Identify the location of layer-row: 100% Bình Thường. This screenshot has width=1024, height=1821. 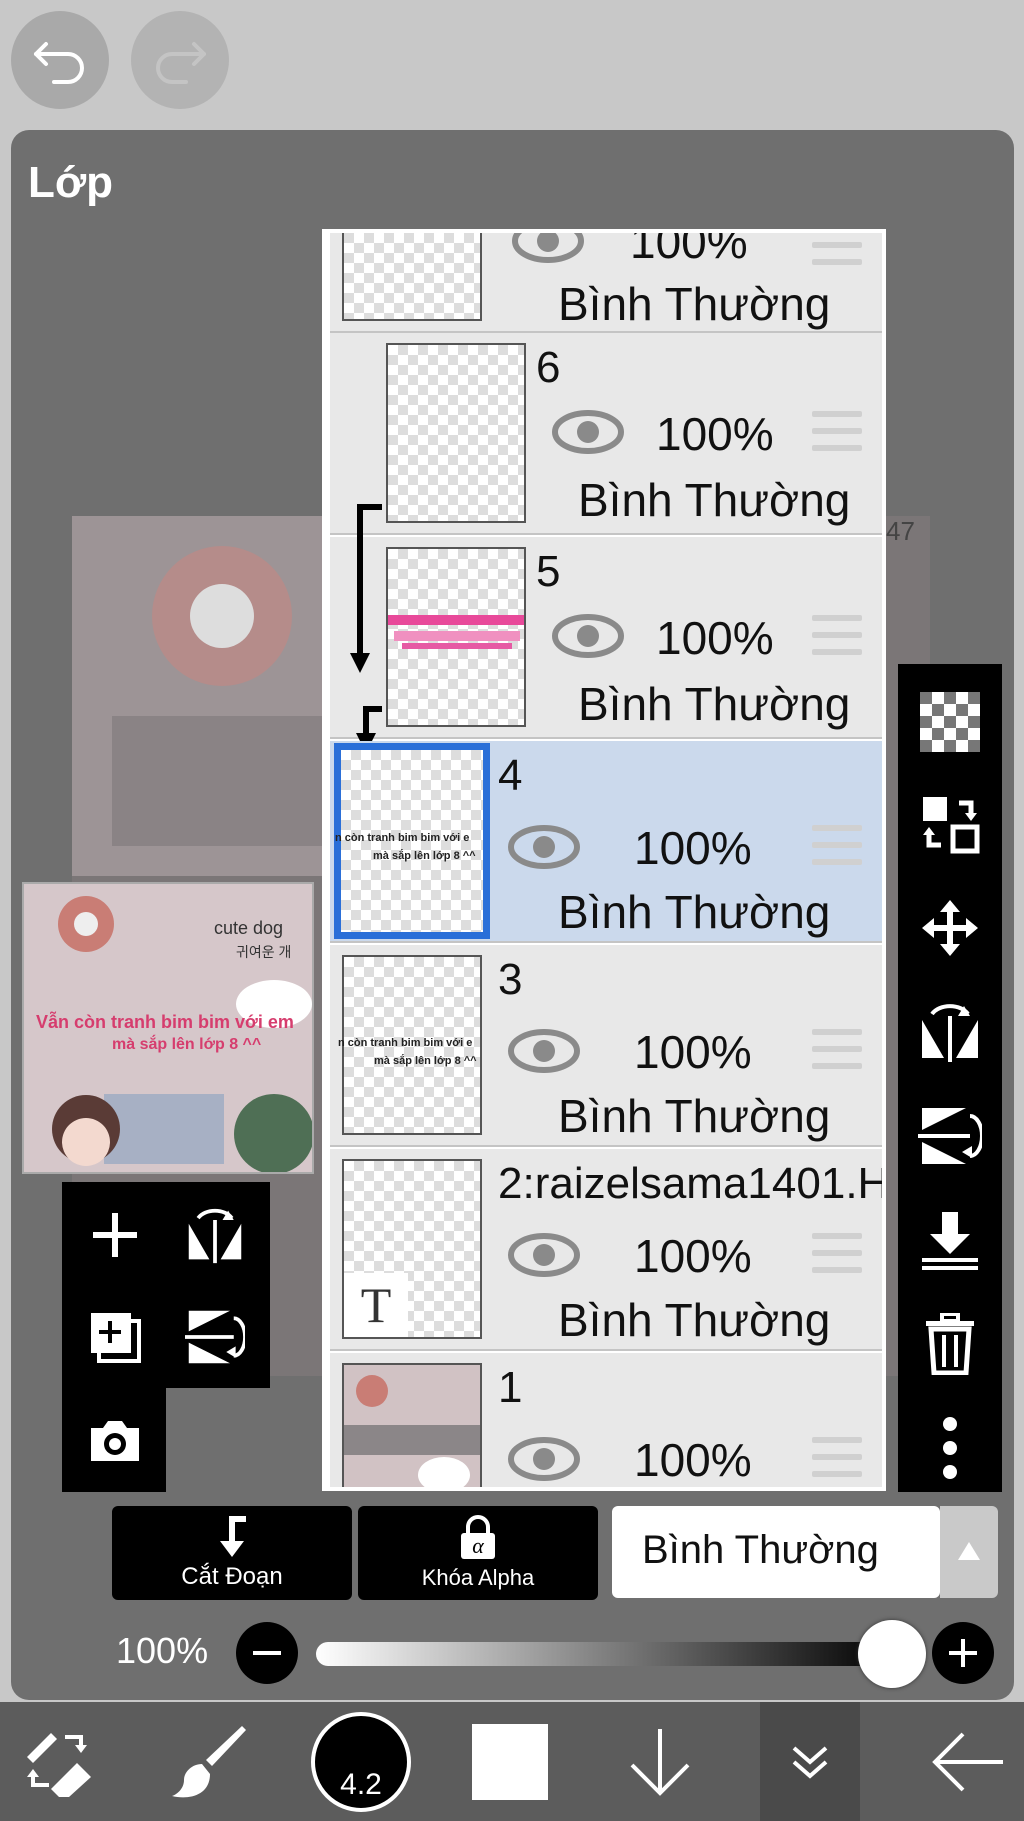
(606, 281).